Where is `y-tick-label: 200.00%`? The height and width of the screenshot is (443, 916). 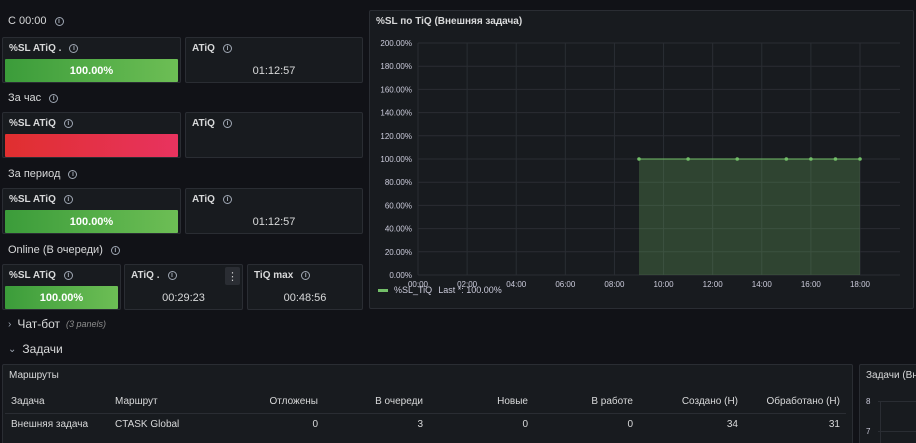 y-tick-label: 200.00% is located at coordinates (396, 43).